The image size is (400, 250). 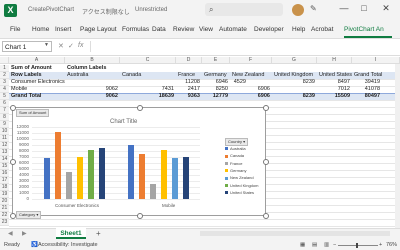 I want to click on pivot-col-header: United States, so click(x=335, y=75).